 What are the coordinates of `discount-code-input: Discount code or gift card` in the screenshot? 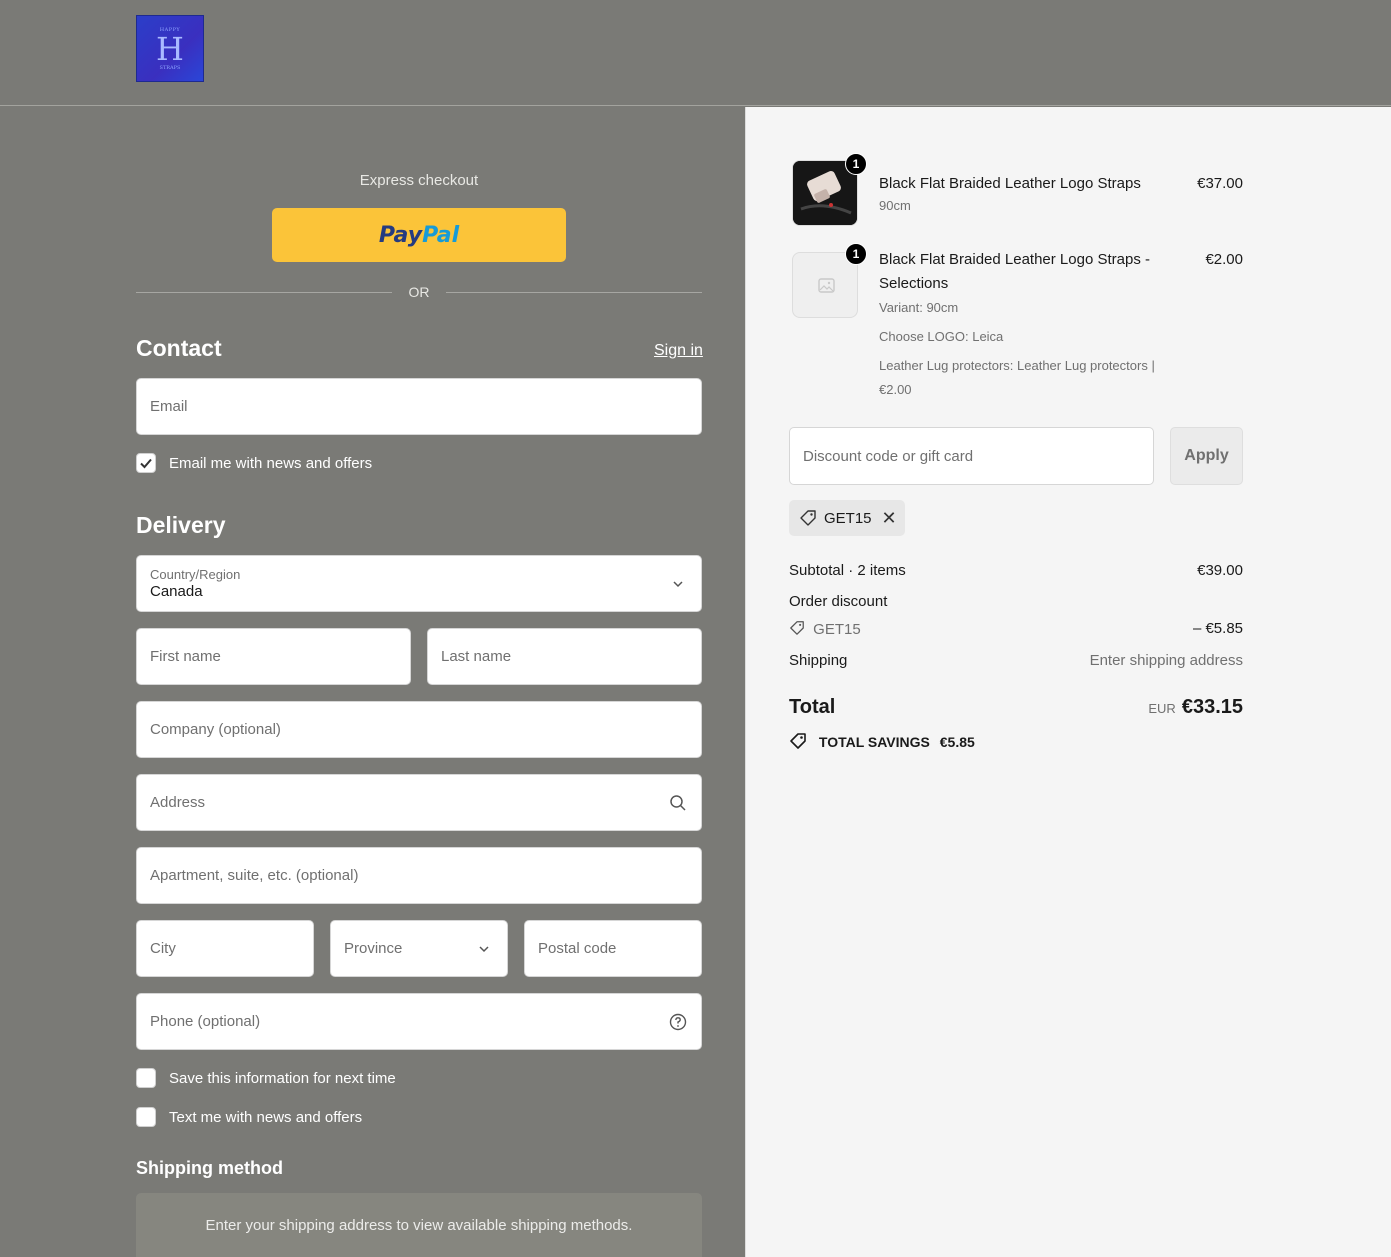 It's located at (971, 456).